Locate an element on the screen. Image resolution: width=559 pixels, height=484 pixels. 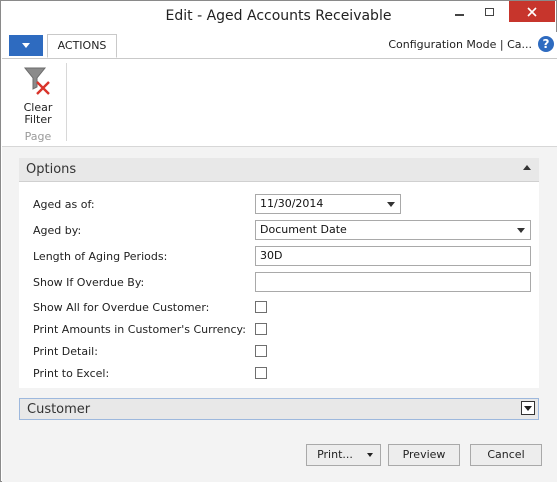
maximize-button is located at coordinates (489, 11).